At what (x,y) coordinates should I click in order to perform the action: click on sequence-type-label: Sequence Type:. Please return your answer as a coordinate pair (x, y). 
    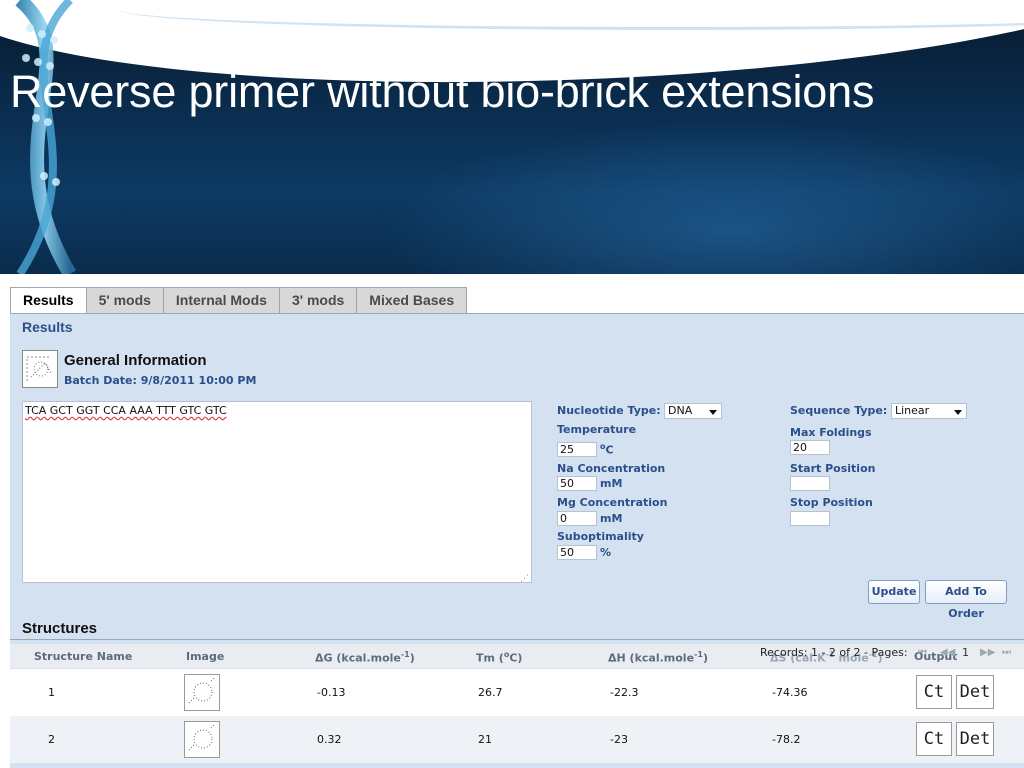
    Looking at the image, I should click on (839, 410).